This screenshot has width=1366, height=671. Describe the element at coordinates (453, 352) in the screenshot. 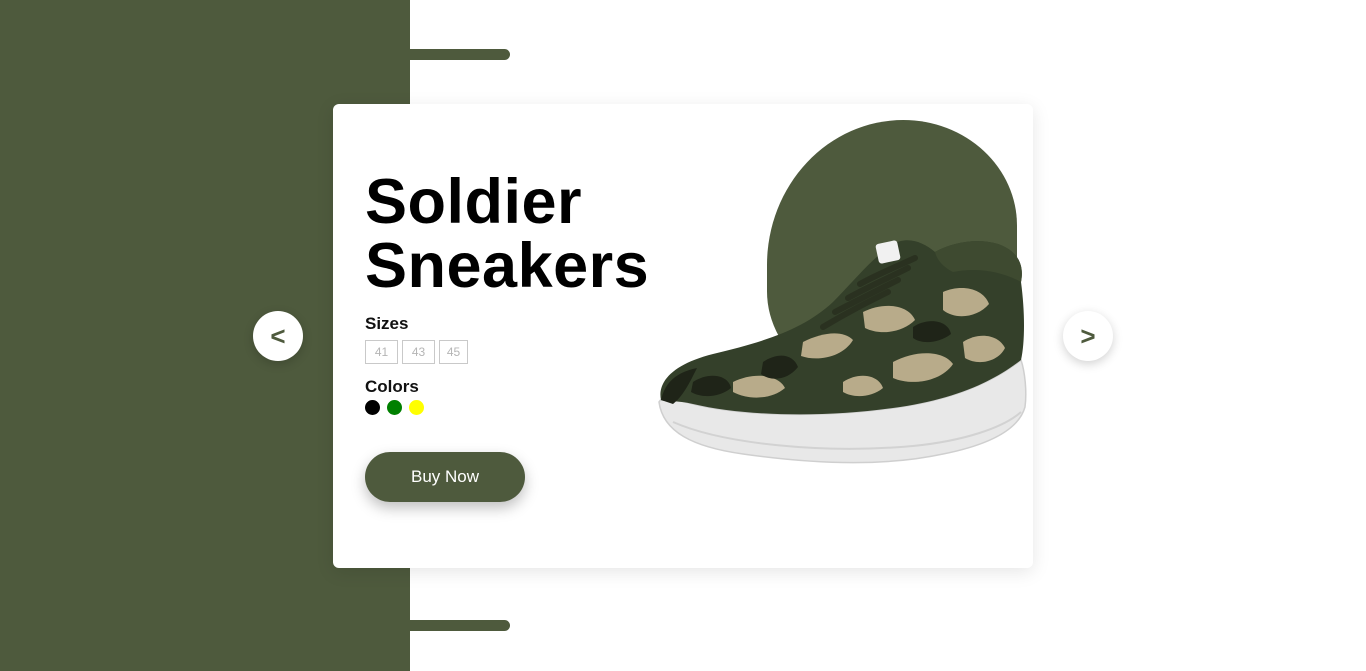

I see `size-option-45: 45` at that location.